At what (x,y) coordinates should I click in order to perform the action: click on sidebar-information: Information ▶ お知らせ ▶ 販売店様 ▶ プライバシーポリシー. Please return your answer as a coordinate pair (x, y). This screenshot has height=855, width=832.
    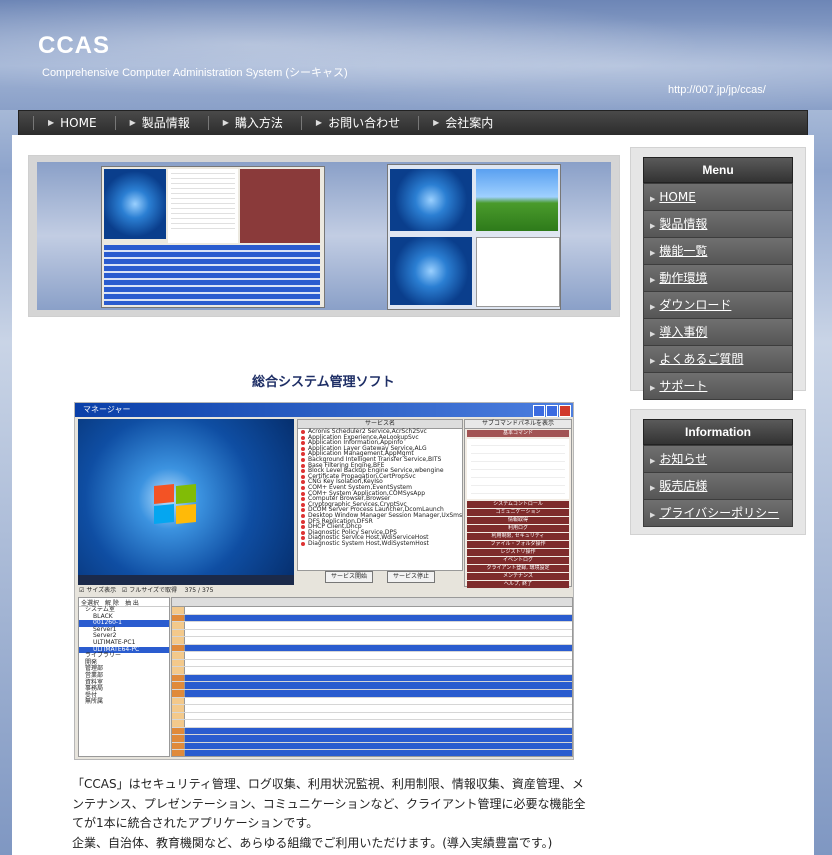
    Looking at the image, I should click on (718, 472).